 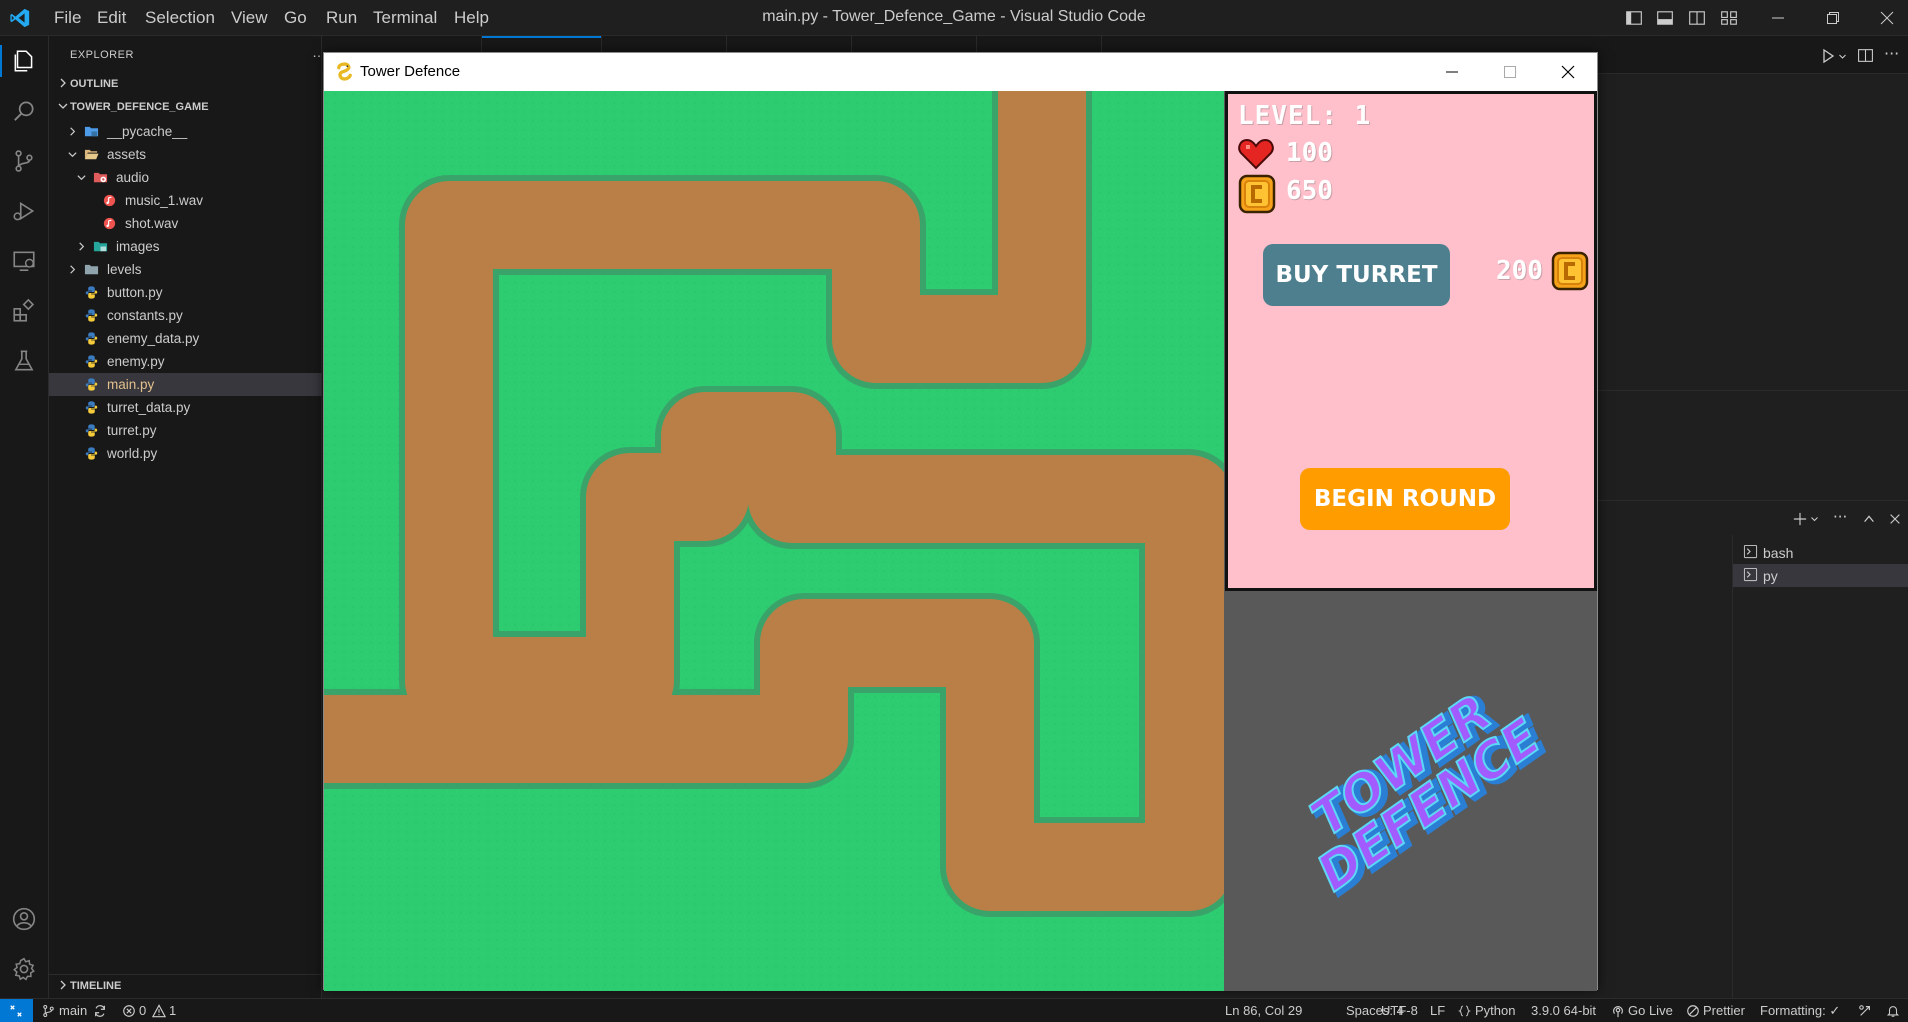 What do you see at coordinates (111, 18) in the screenshot?
I see `menu-edit: Edit` at bounding box center [111, 18].